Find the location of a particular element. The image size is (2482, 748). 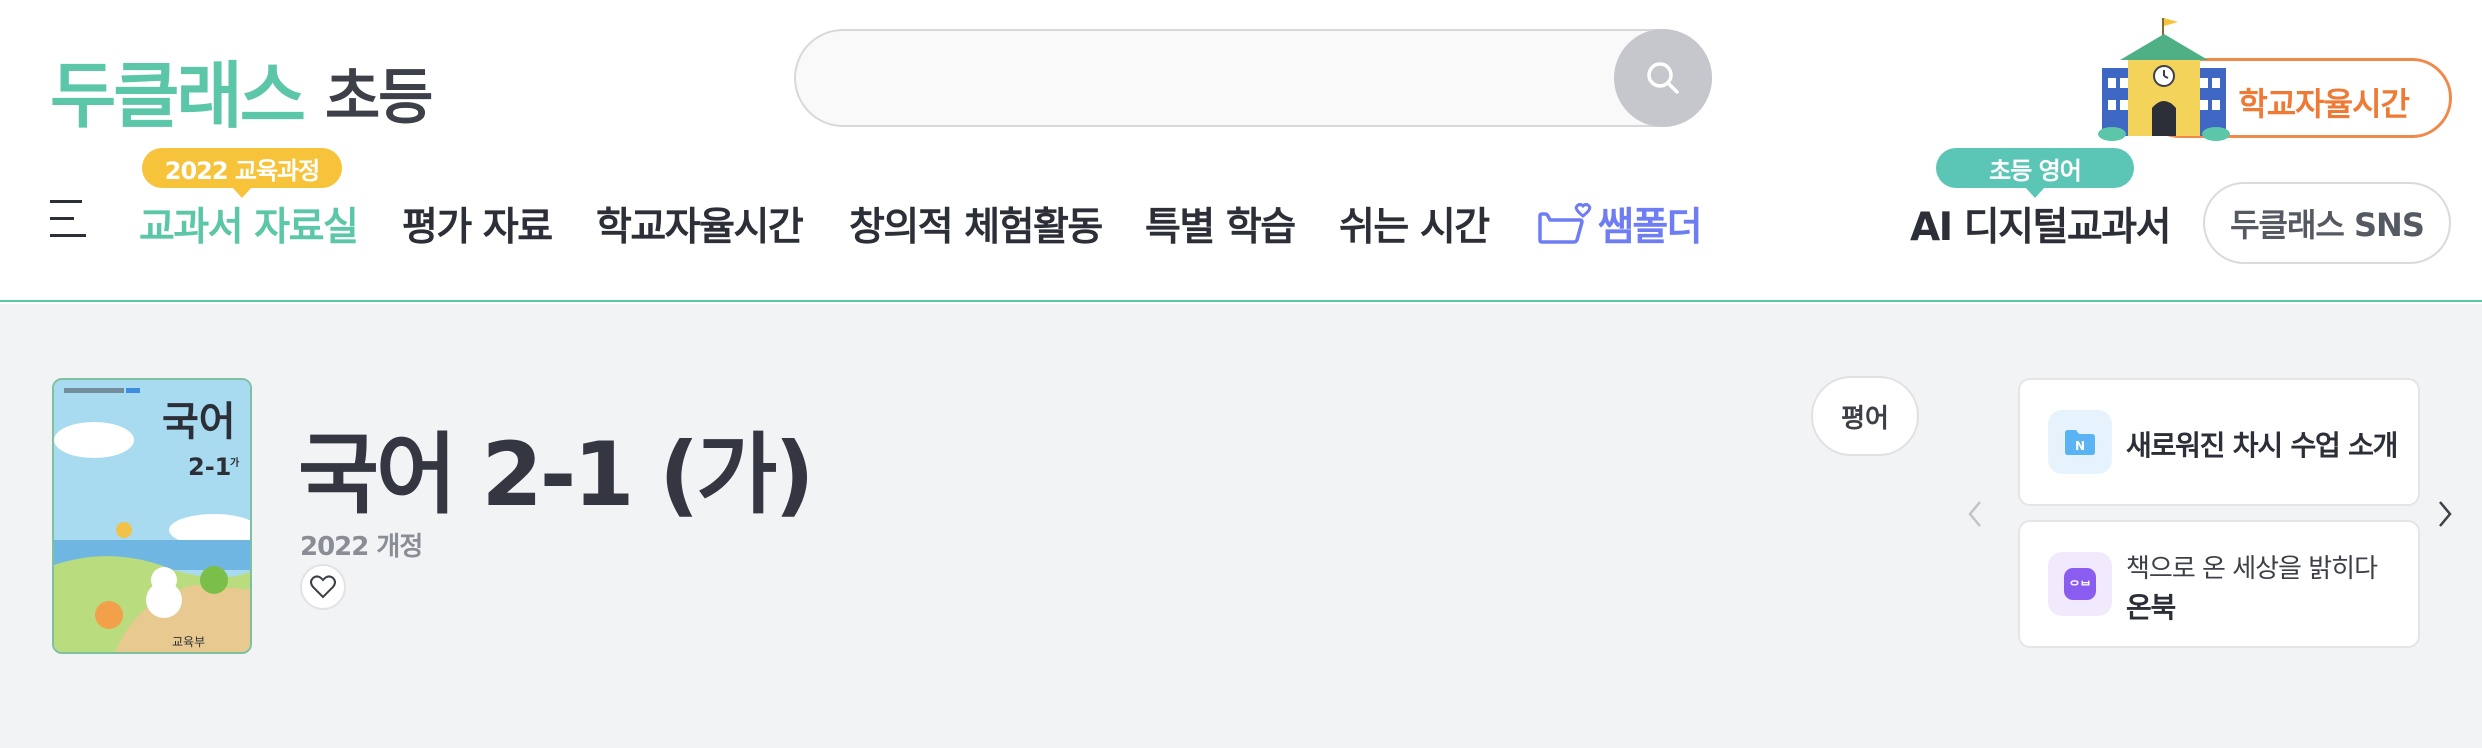

logo-sub-text: 초등 is located at coordinates (378, 98).